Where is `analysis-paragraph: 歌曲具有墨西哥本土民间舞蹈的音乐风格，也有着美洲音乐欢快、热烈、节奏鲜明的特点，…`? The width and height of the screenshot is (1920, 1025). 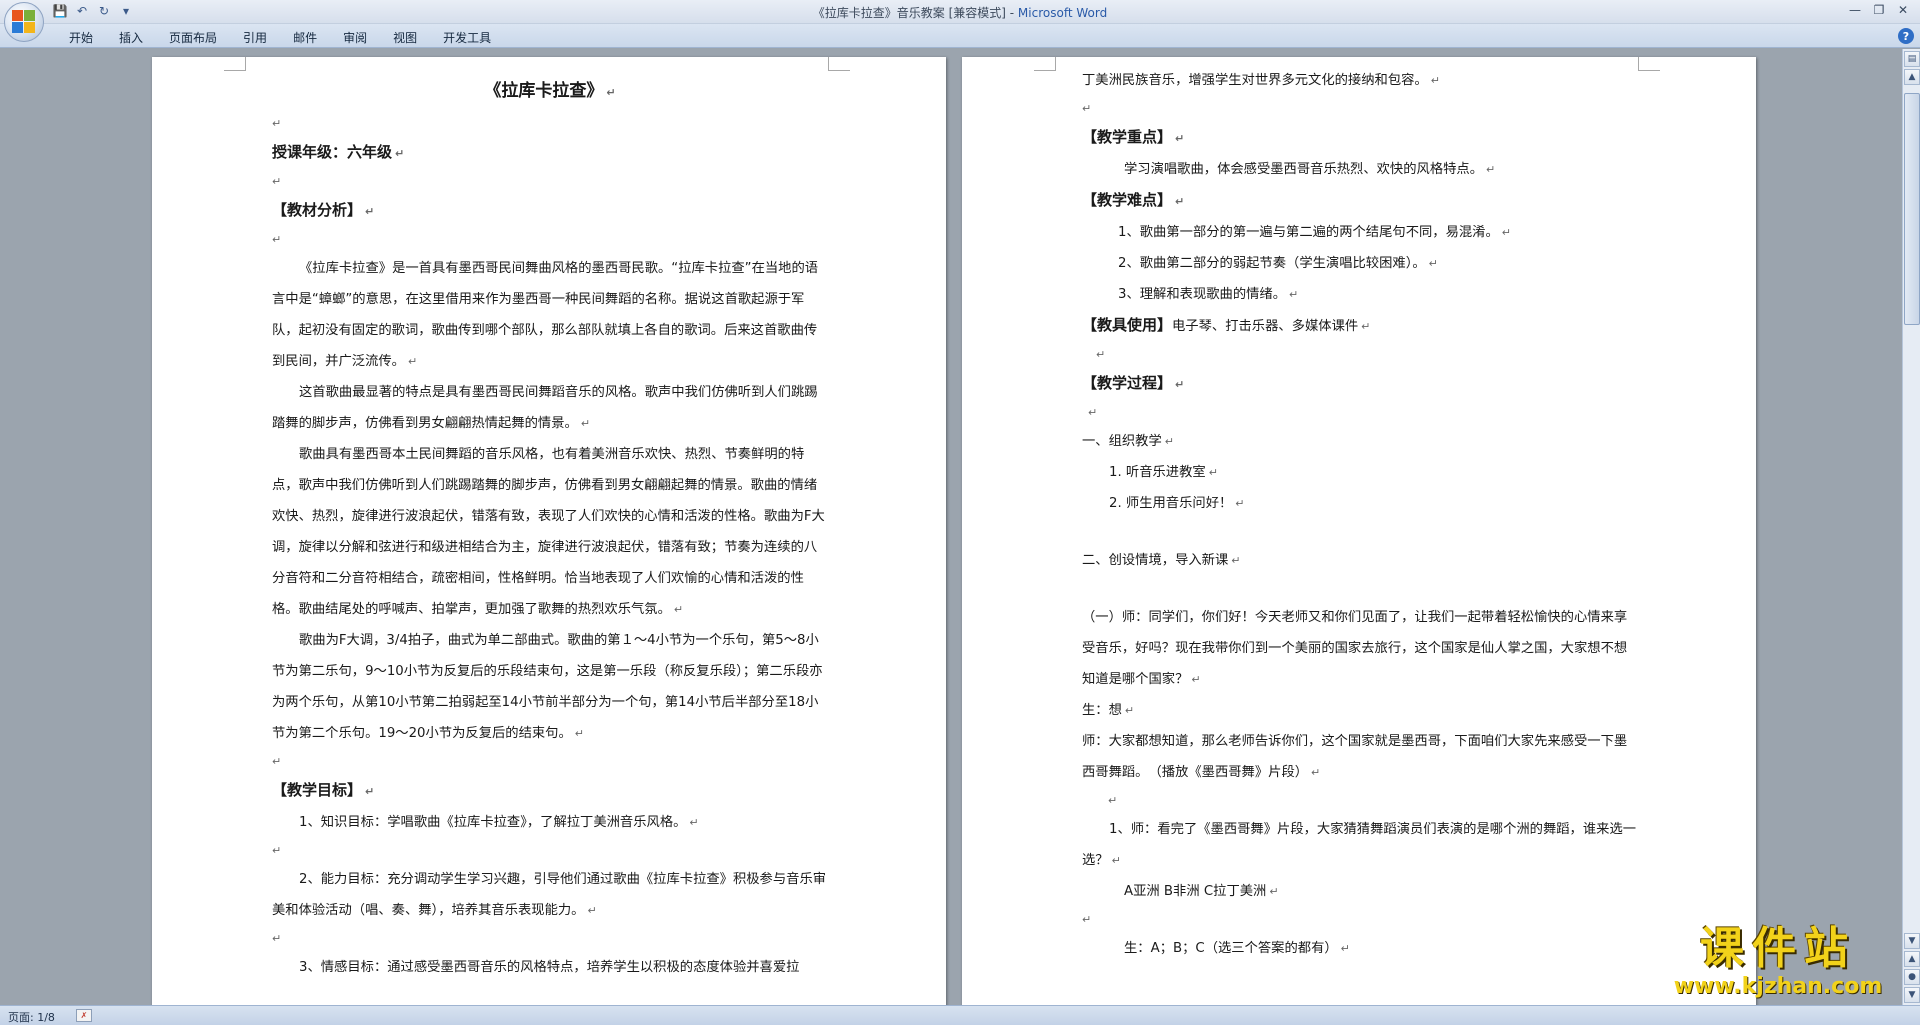
analysis-paragraph: 歌曲具有墨西哥本土民间舞蹈的音乐风格，也有着美洲音乐欢快、热烈、节奏鲜明的特点，… is located at coordinates (548, 532).